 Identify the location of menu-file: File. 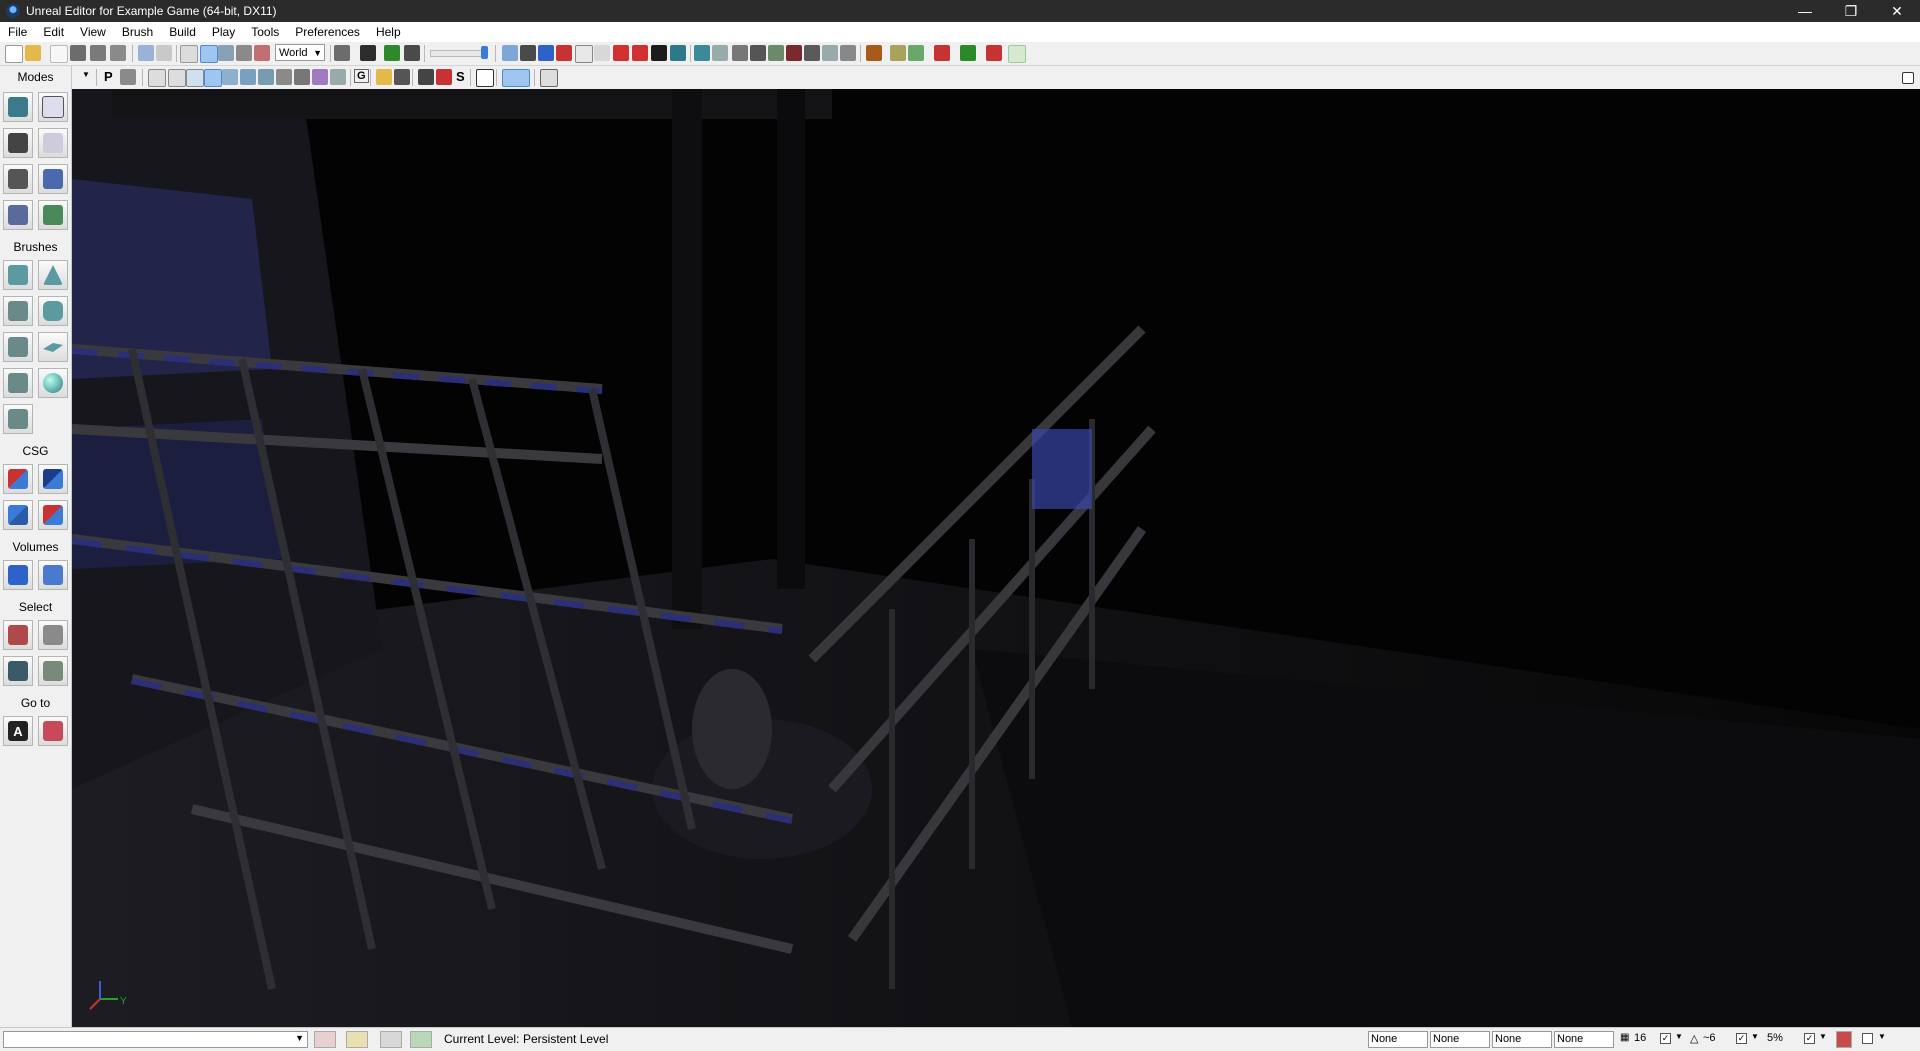
(17, 32).